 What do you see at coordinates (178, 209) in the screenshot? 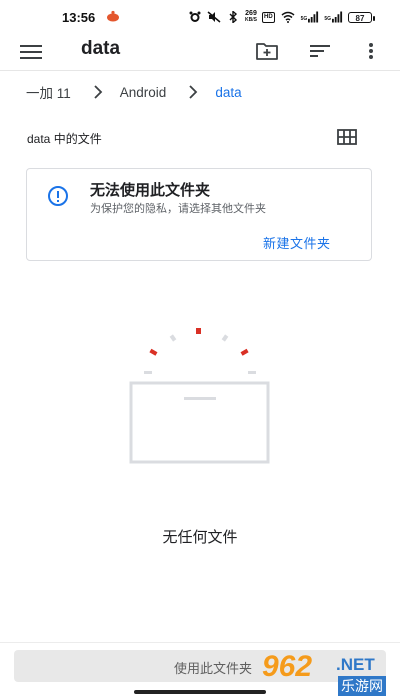
I see `notice-subtitle: 为保护您的隐私，请选择其他文件夹` at bounding box center [178, 209].